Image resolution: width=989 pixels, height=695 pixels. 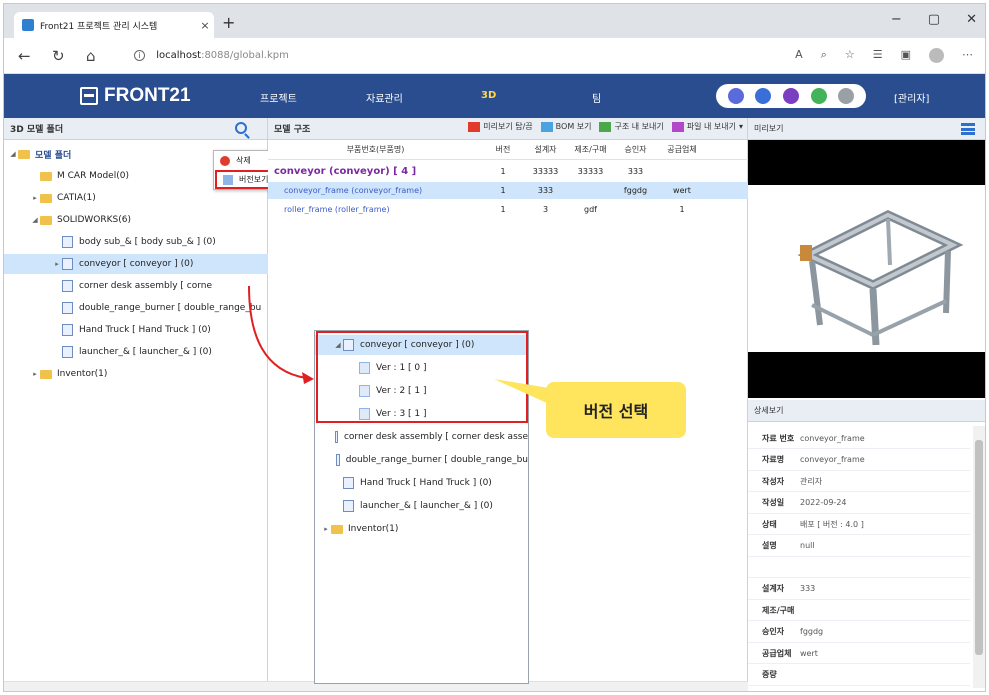 What do you see at coordinates (91, 56) in the screenshot?
I see `home-icon: ⌂` at bounding box center [91, 56].